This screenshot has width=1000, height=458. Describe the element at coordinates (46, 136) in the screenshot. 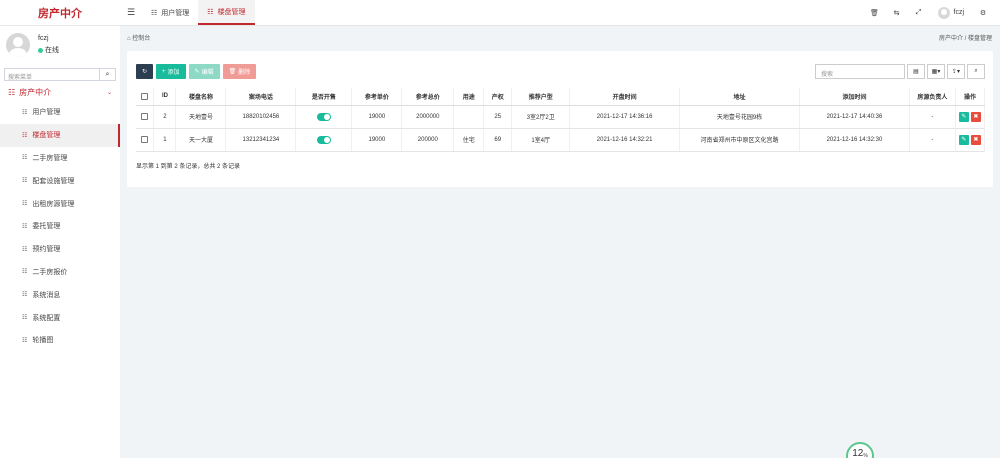

I see `sidebar-item-label: 楼盘管理` at that location.